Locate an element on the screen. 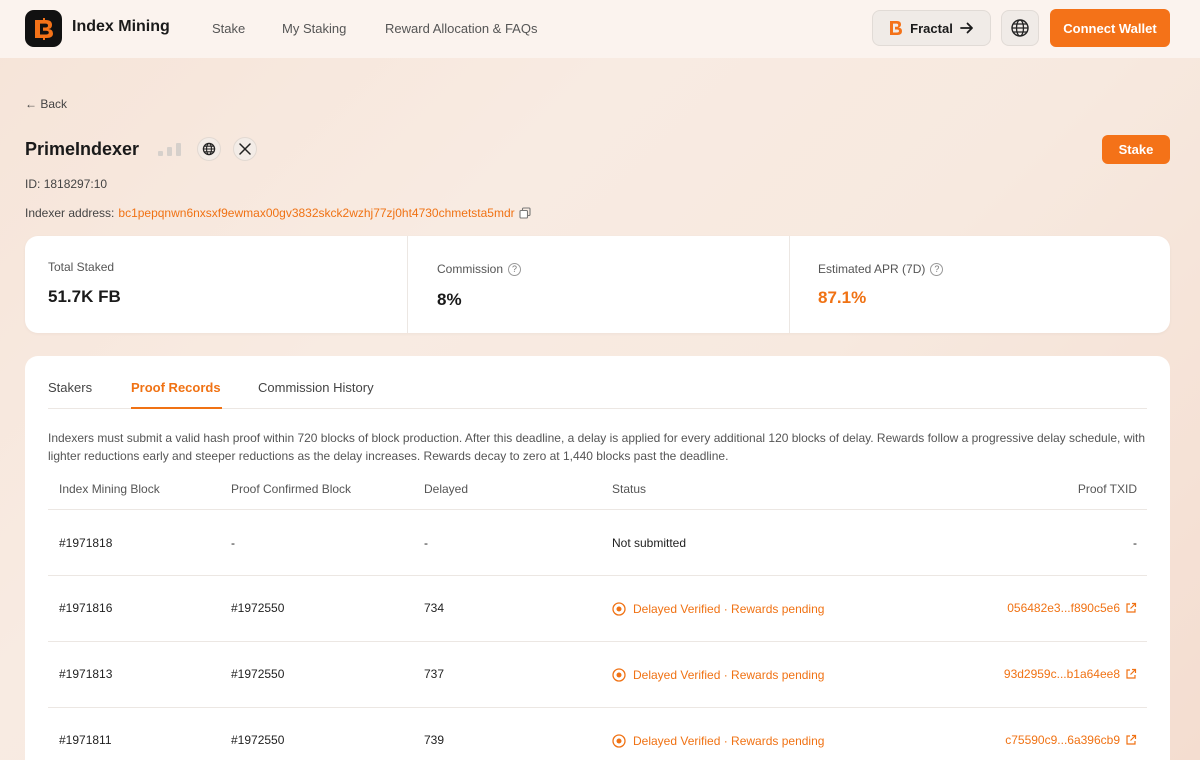 The height and width of the screenshot is (760, 1200). id-value: 1818297:10 is located at coordinates (75, 184).